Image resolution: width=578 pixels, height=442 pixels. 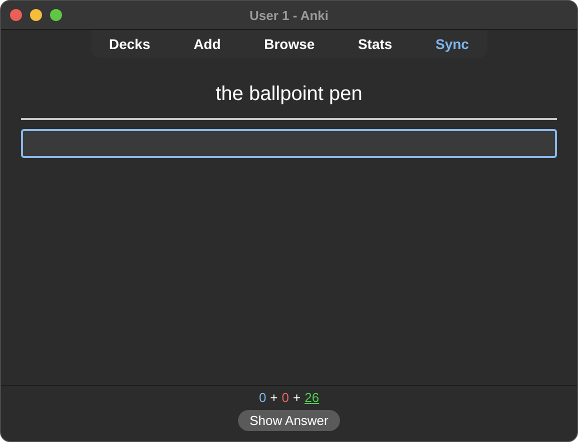 I want to click on zoom-icon, so click(x=56, y=15).